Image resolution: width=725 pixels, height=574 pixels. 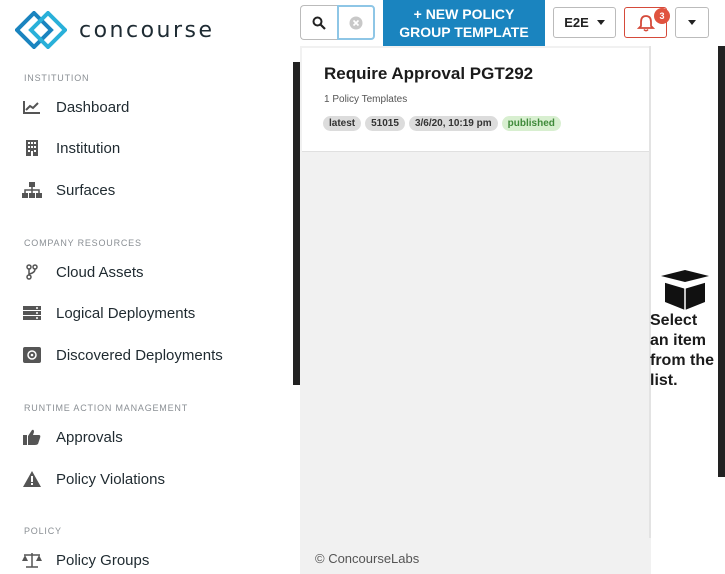 I want to click on new-button-line-1: + NEW POLICY, so click(x=464, y=14).